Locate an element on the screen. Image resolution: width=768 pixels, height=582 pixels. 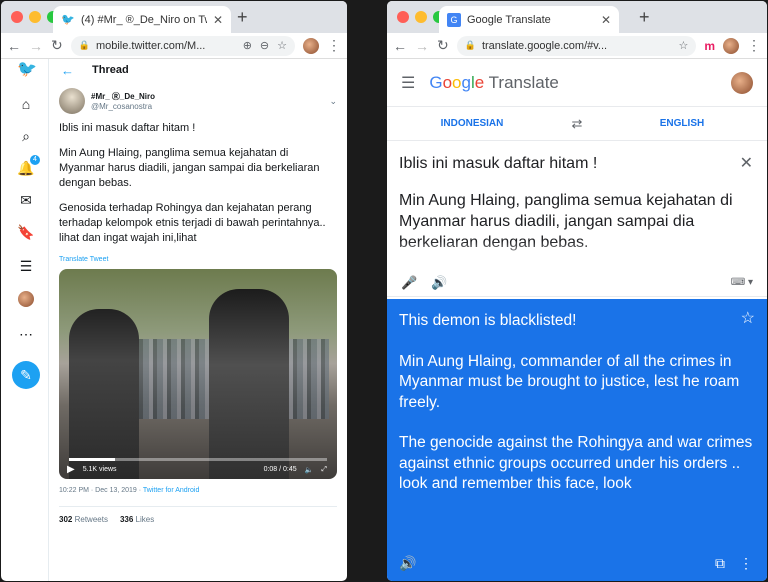
google-translate-logo: Google Translate is located at coordinates (494, 83).